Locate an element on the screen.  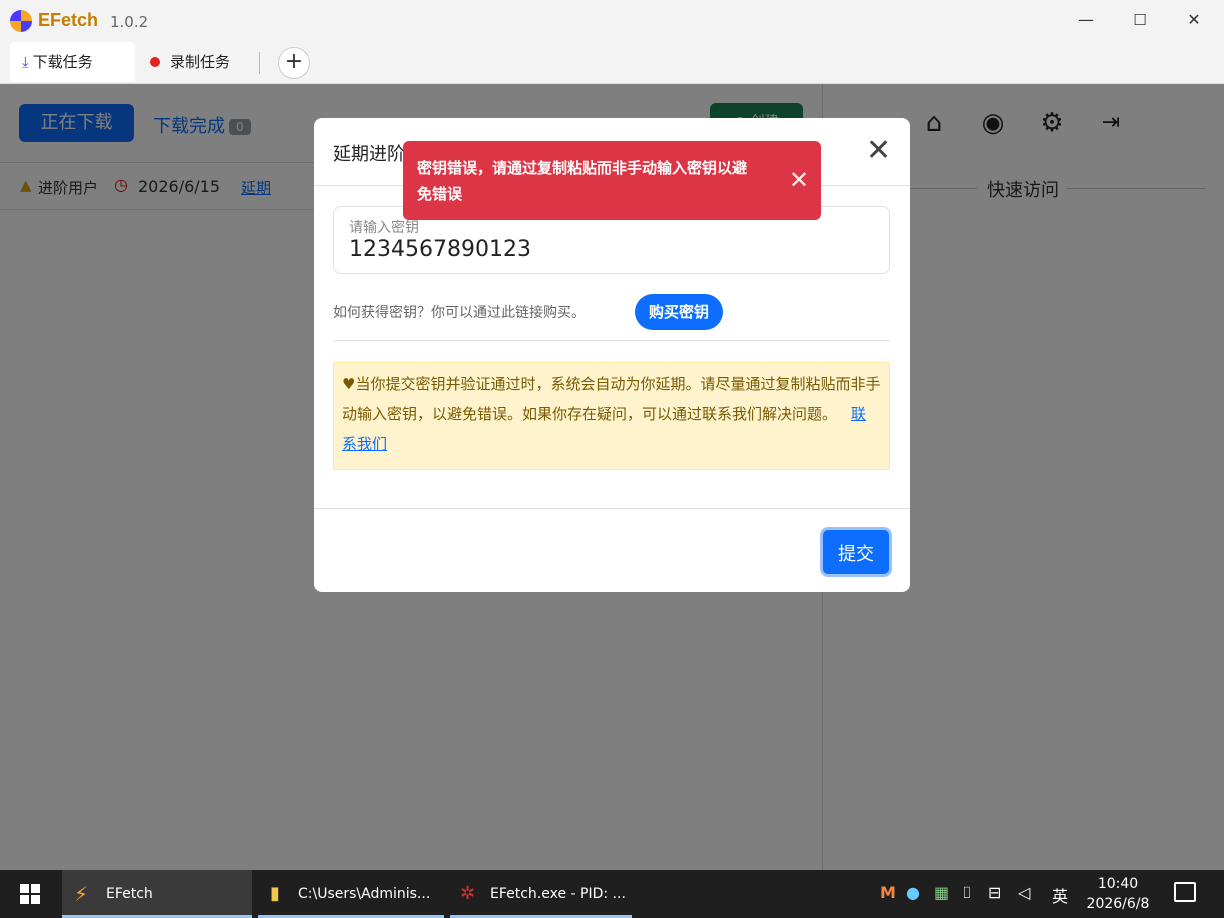
submit-button: 提交 is located at coordinates (856, 552).